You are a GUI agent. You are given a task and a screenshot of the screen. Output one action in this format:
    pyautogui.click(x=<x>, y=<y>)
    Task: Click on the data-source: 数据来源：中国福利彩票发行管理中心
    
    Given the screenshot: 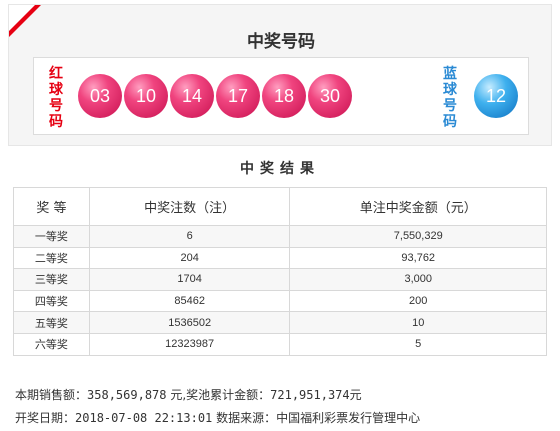 What is the action you would take?
    pyautogui.click(x=316, y=418)
    